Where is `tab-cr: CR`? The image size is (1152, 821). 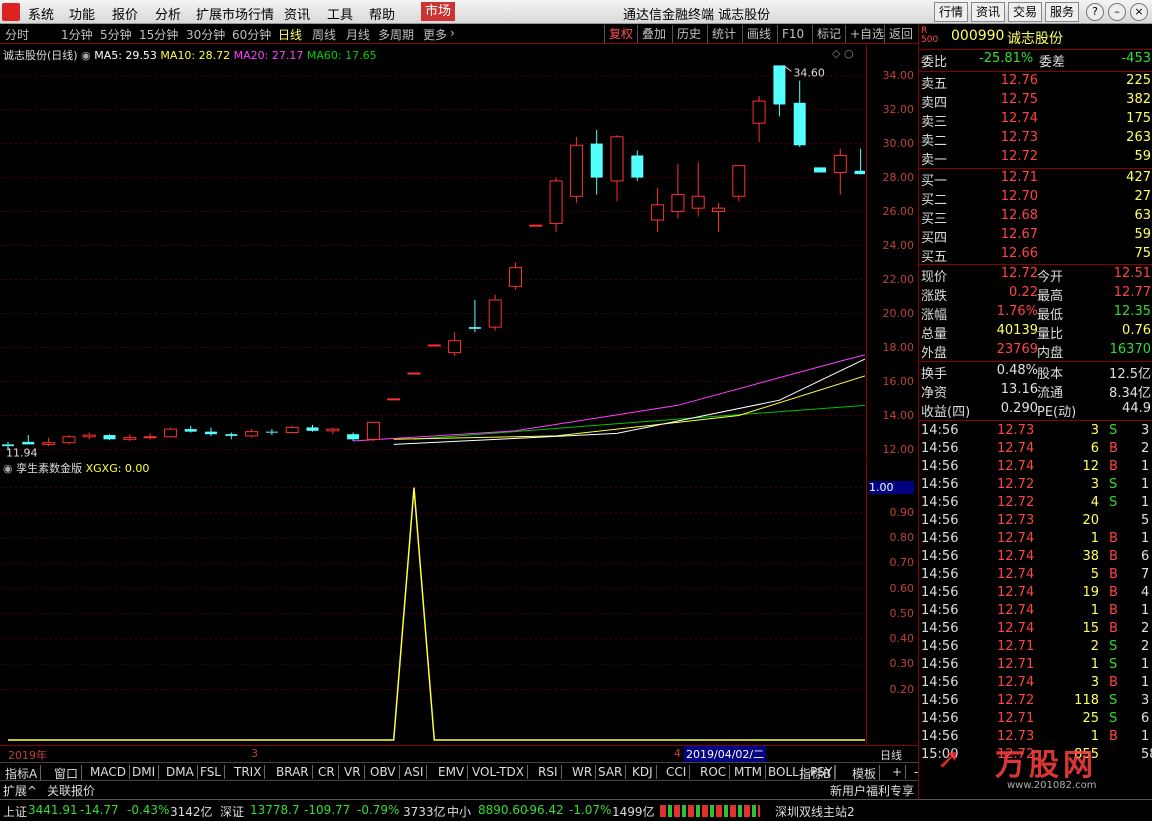 tab-cr: CR is located at coordinates (327, 772).